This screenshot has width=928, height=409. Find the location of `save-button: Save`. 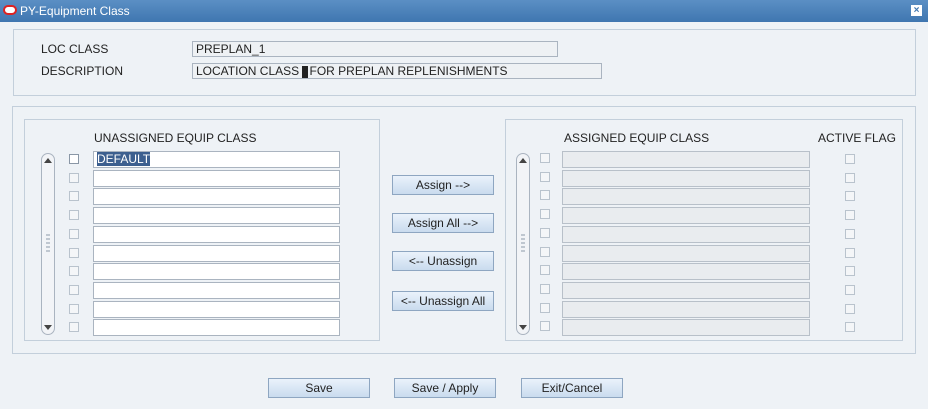

save-button: Save is located at coordinates (319, 388).